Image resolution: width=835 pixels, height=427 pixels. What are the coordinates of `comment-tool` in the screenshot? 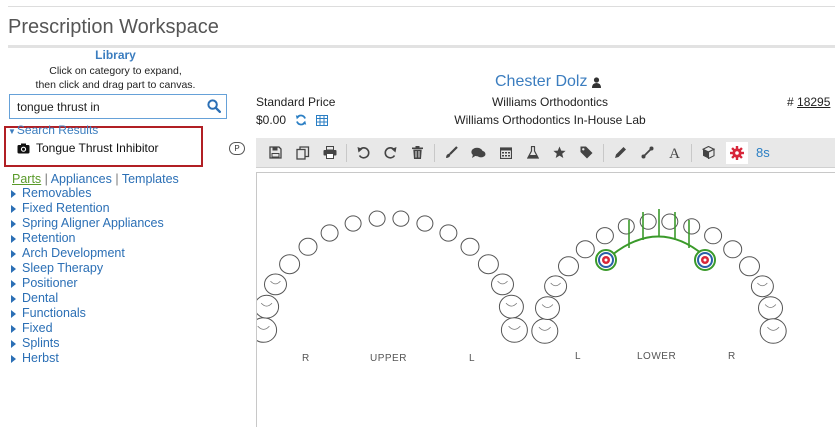 It's located at (478, 153).